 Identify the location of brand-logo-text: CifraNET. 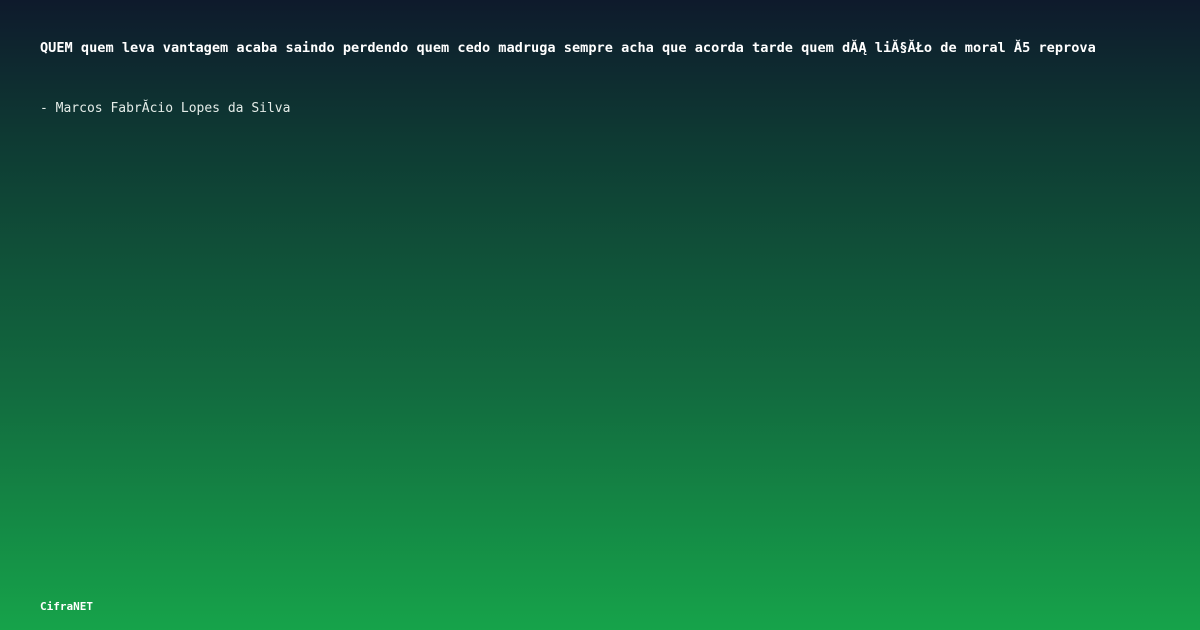
(66, 606).